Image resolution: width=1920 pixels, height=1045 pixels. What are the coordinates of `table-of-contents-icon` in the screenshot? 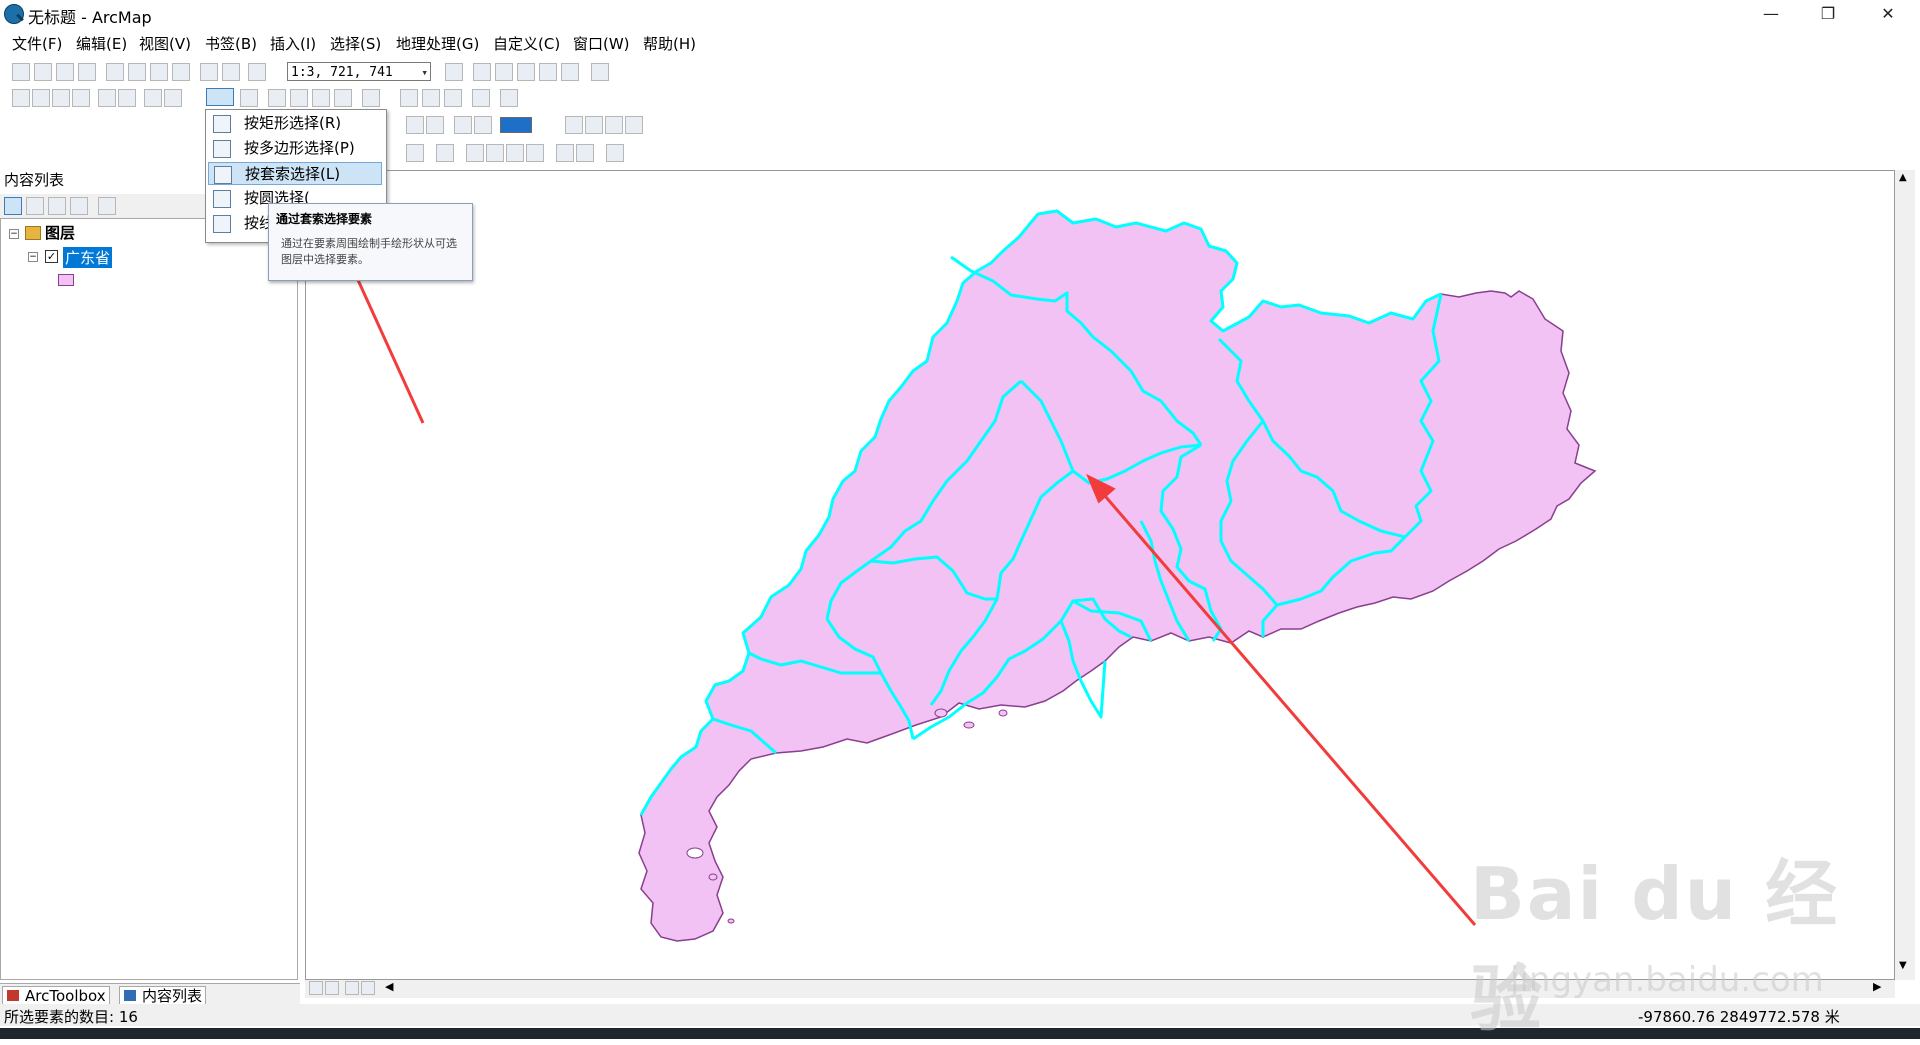 It's located at (482, 72).